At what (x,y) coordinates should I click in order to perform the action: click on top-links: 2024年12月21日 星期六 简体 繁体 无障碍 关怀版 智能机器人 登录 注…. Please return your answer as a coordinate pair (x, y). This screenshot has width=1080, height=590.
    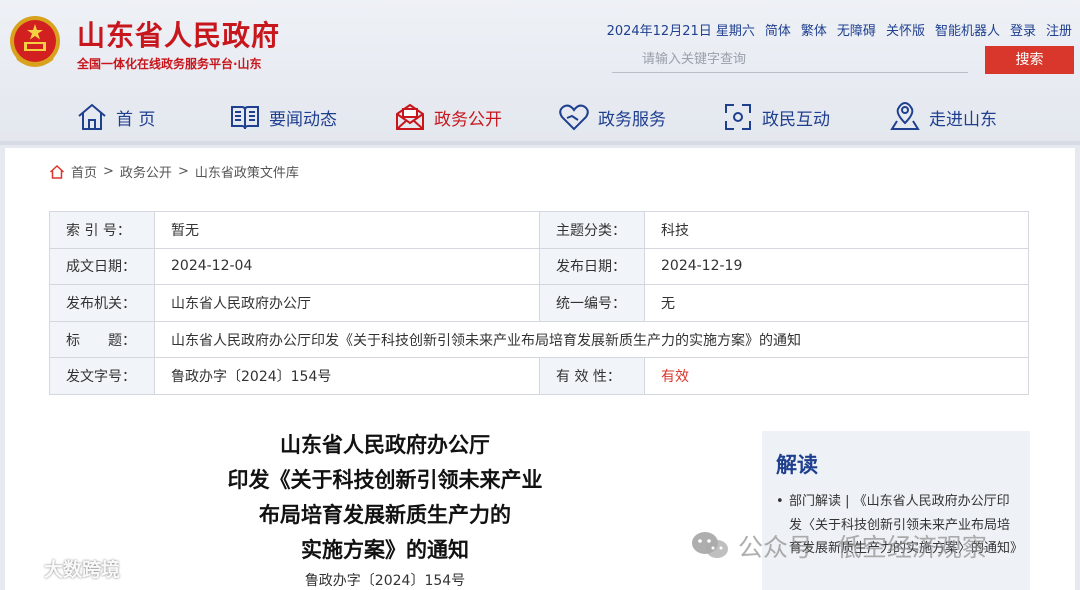
    Looking at the image, I should click on (839, 29).